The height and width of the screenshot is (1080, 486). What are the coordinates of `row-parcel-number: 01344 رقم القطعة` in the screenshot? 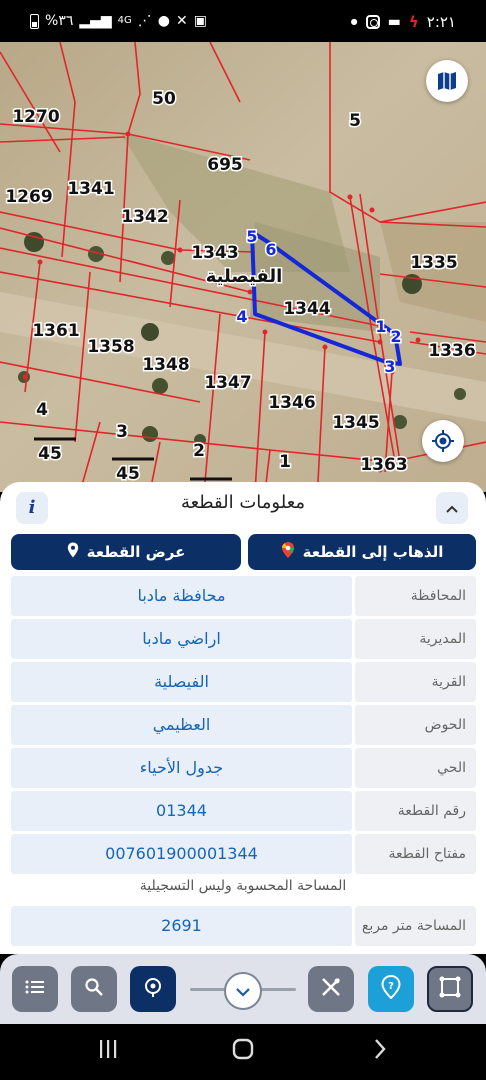 It's located at (243, 811).